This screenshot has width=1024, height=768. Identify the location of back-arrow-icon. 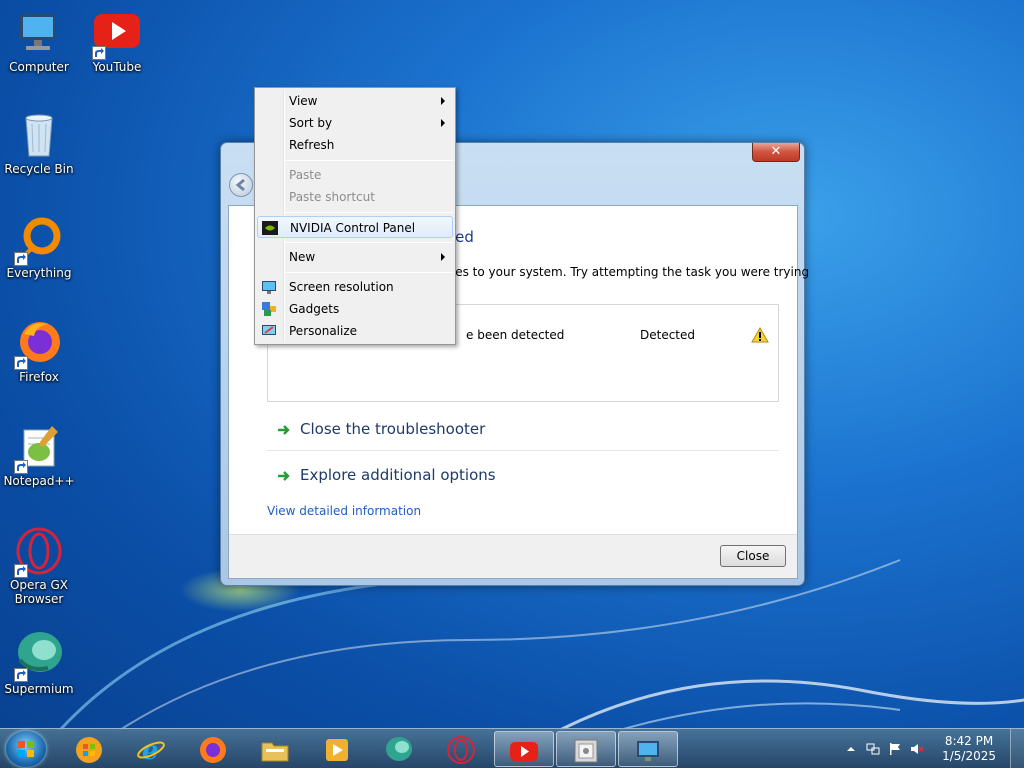
(240, 185).